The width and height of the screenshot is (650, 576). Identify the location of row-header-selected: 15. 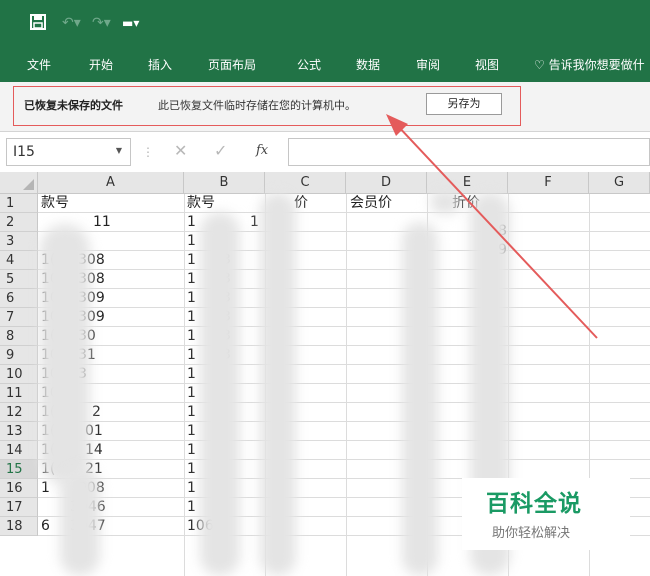
(19, 469).